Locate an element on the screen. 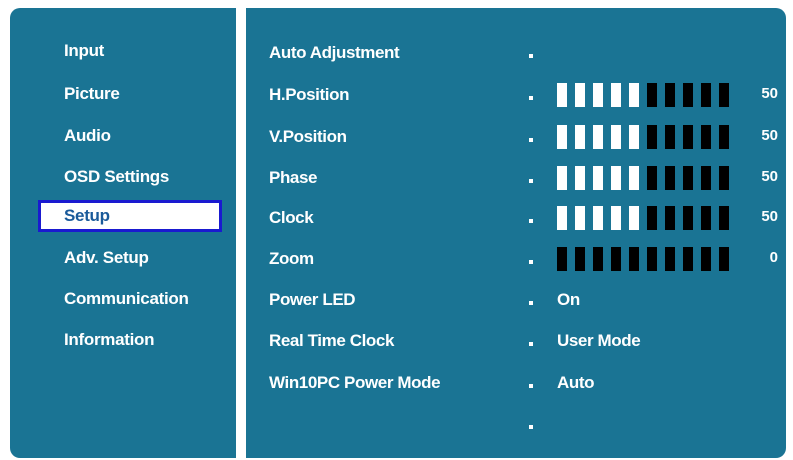 The height and width of the screenshot is (460, 793). setting-row-real-time-clock: Real Time Clock User Mode is located at coordinates (516, 340).